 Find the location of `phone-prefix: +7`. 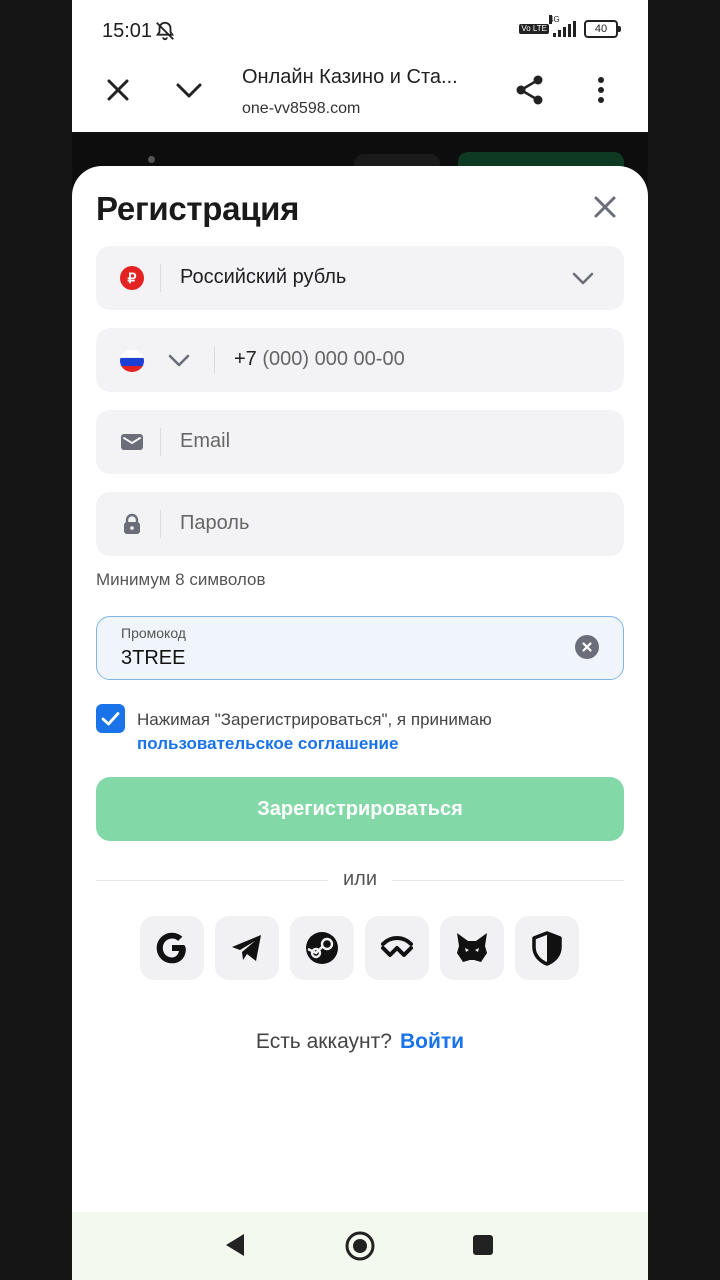

phone-prefix: +7 is located at coordinates (245, 359).